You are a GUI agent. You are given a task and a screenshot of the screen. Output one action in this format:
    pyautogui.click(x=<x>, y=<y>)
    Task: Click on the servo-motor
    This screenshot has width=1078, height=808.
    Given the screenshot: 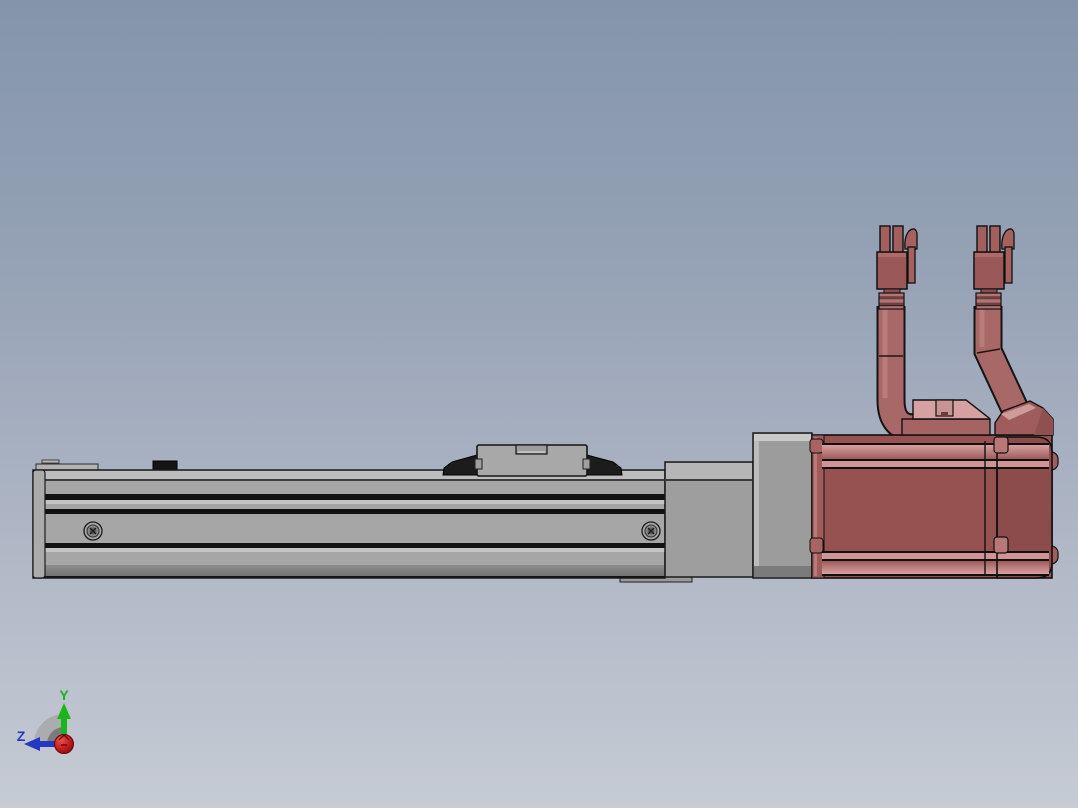 What is the action you would take?
    pyautogui.click(x=934, y=506)
    